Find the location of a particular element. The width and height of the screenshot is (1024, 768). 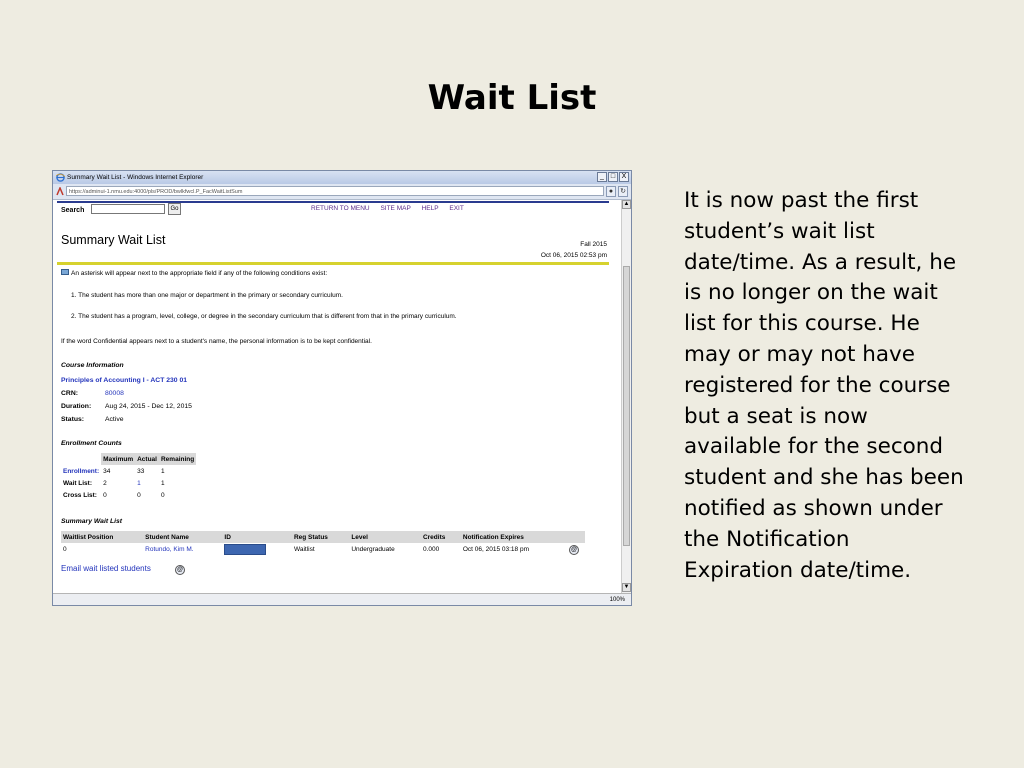

enrollment-actual: 33 is located at coordinates (141, 471).